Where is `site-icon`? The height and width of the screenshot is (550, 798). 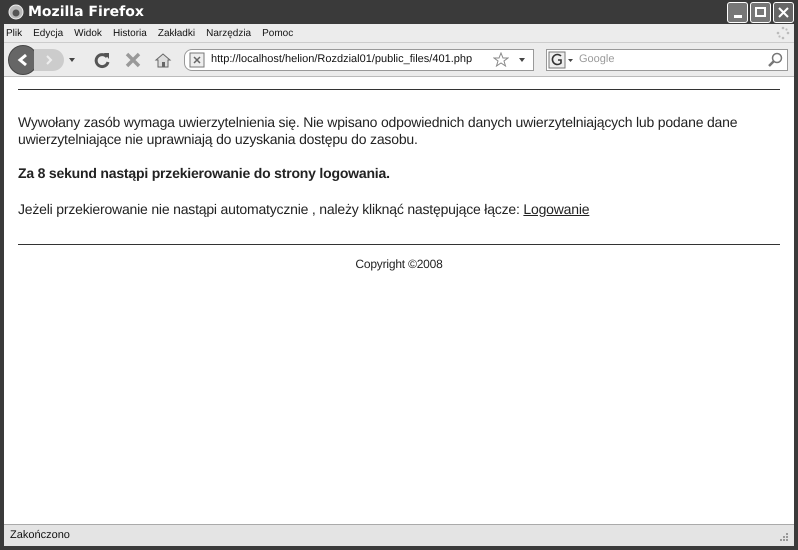
site-icon is located at coordinates (197, 60).